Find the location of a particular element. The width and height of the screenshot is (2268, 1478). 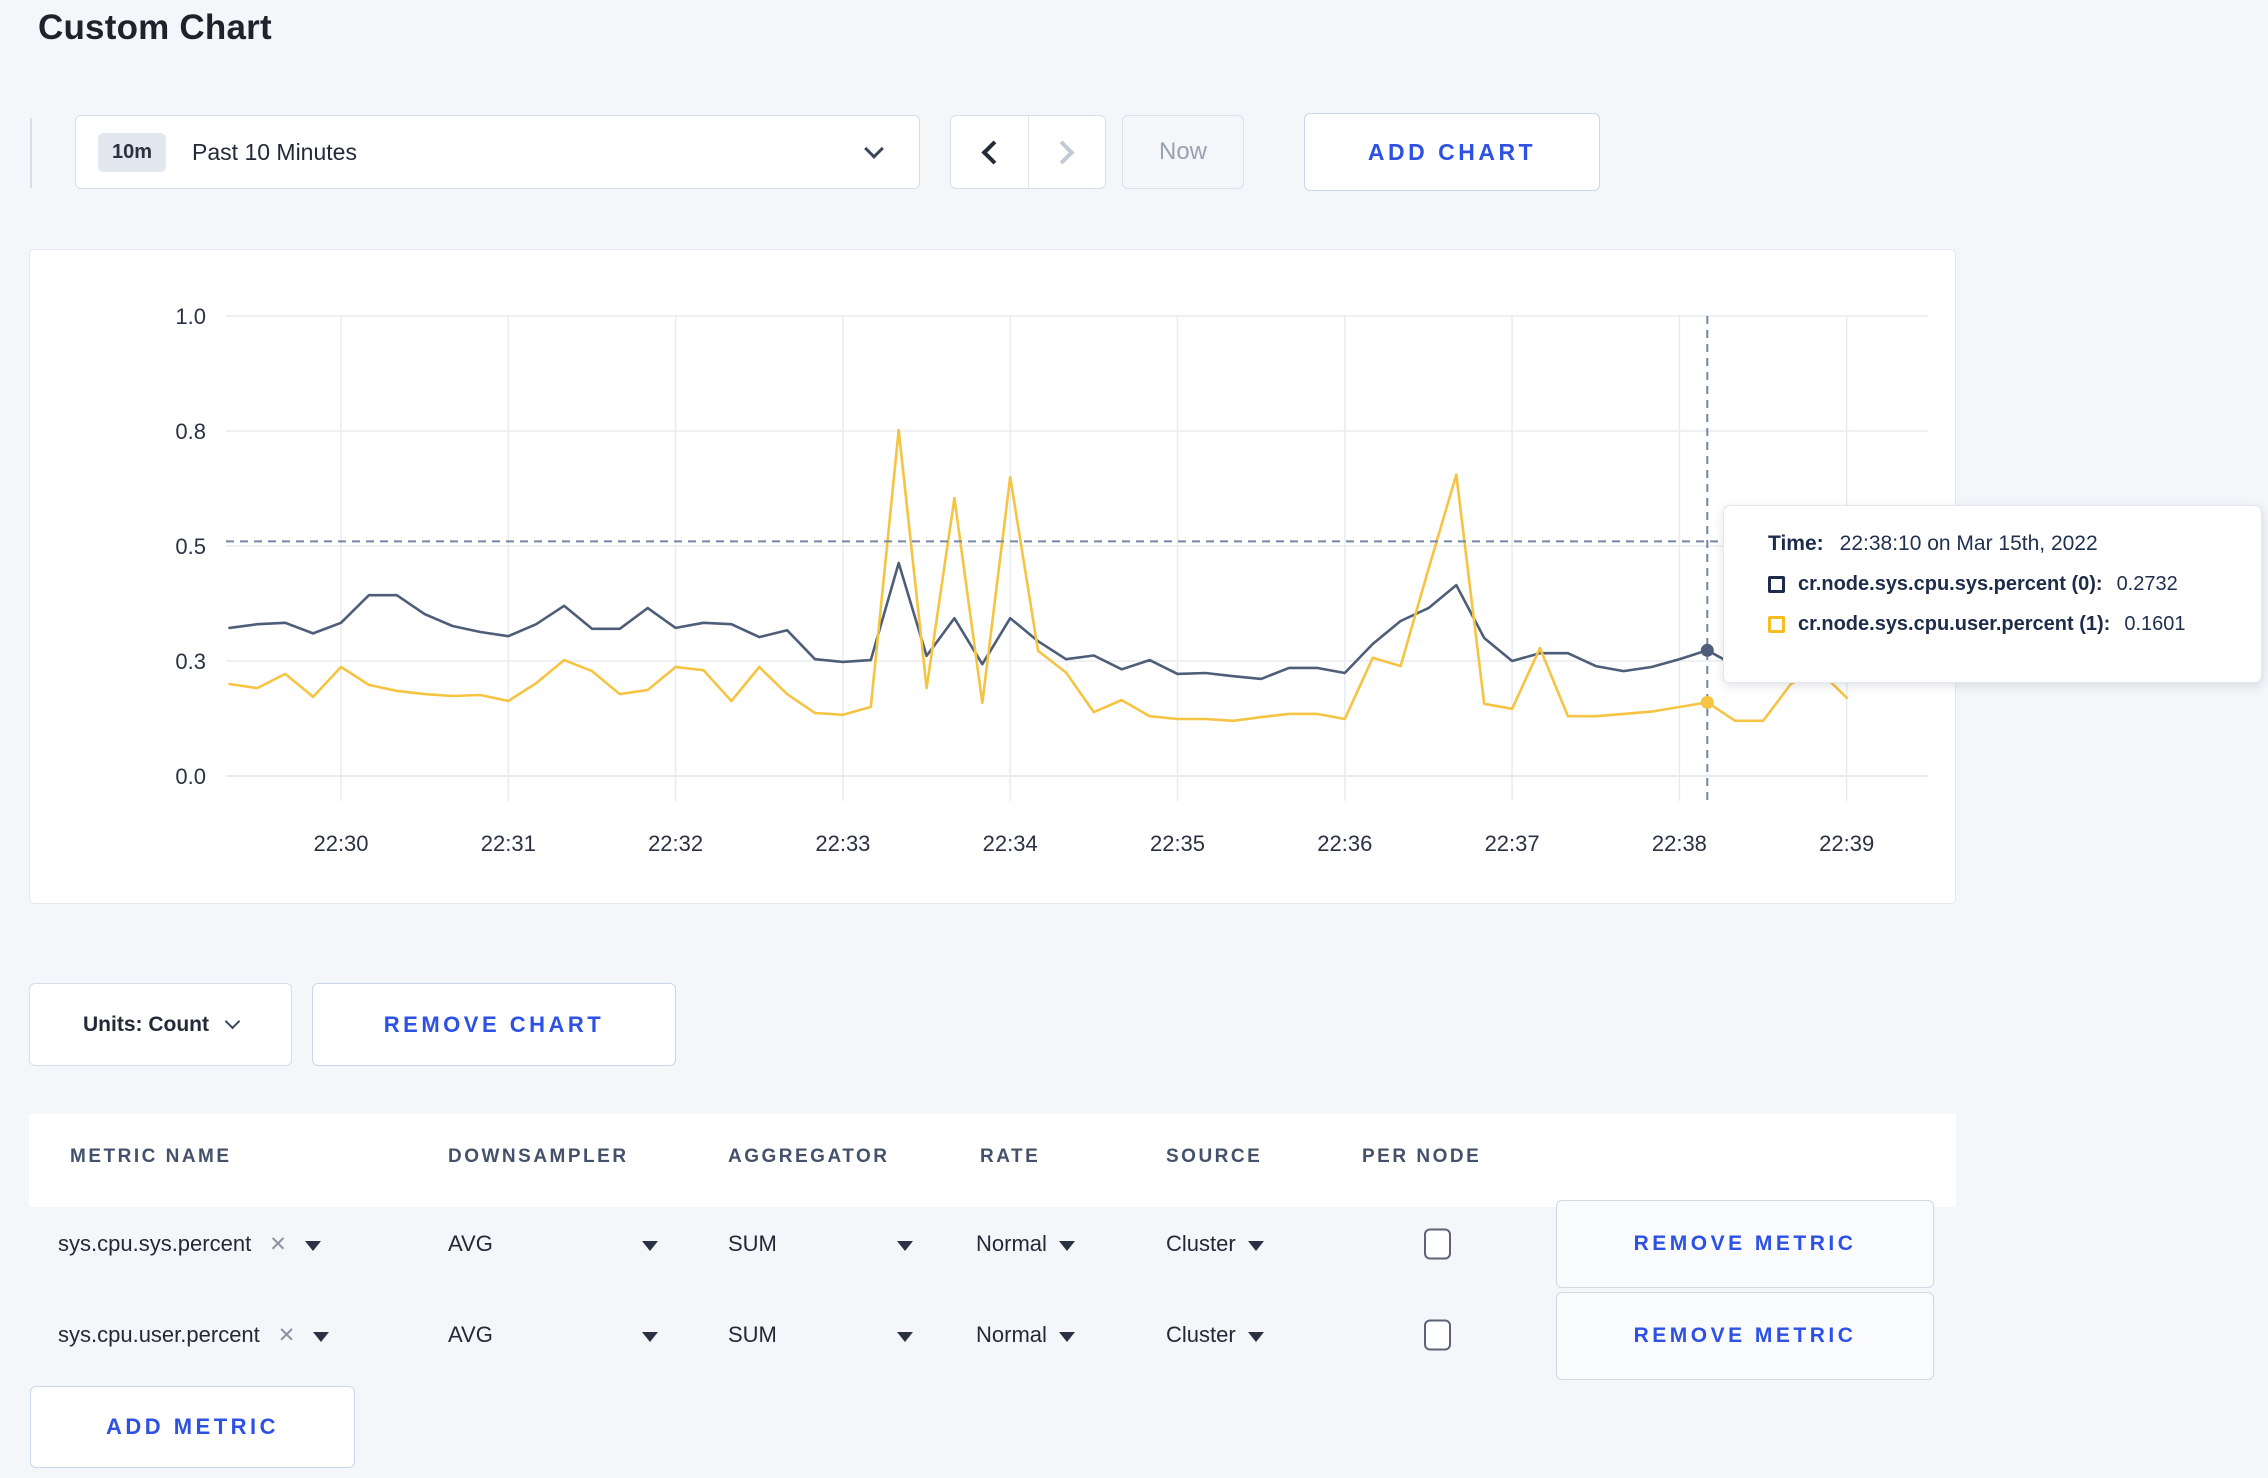

user-series-swatch-icon is located at coordinates (1776, 624).